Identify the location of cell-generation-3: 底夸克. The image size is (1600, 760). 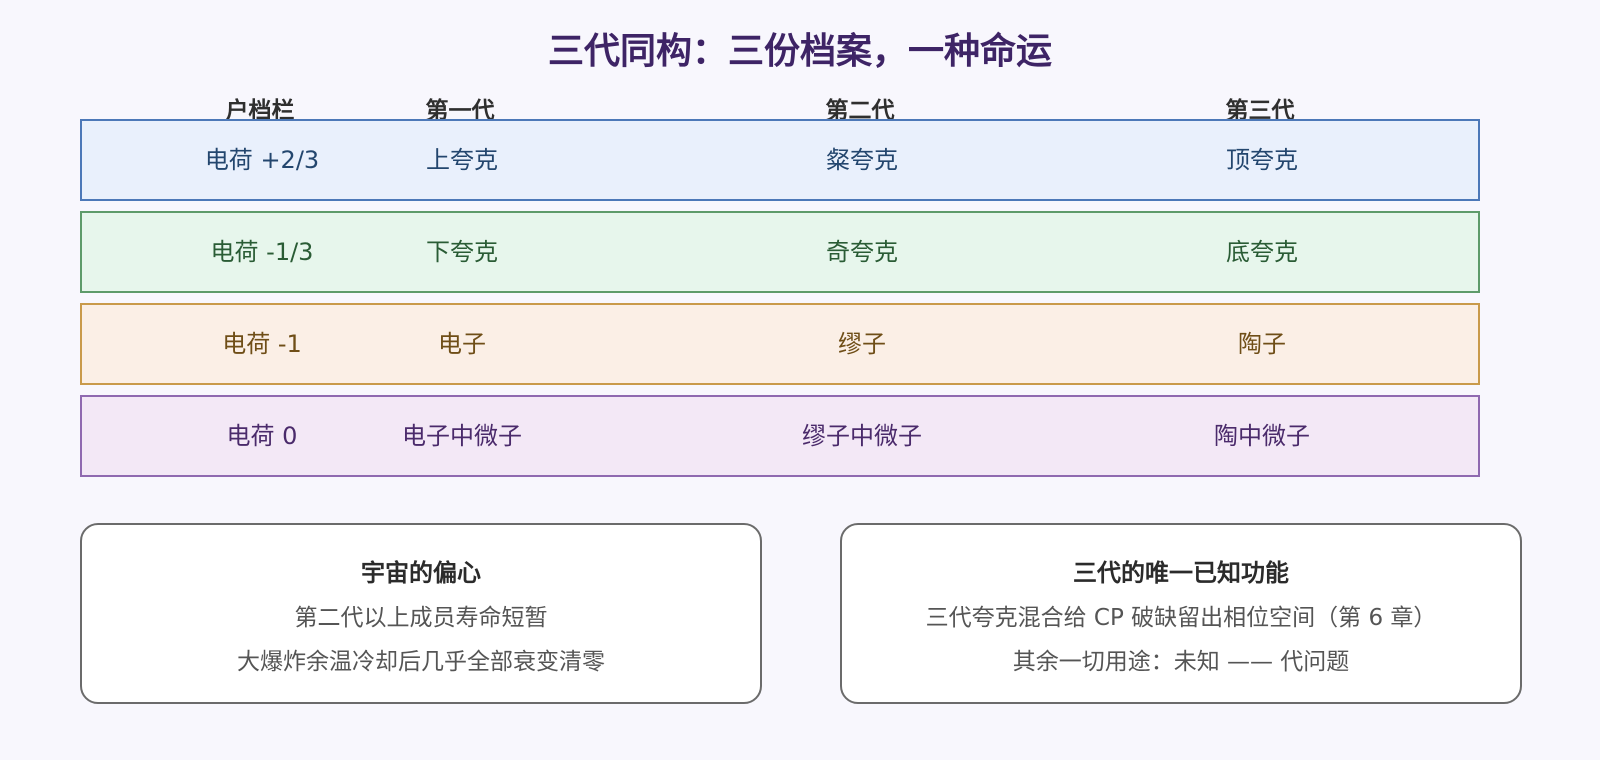
(1262, 252).